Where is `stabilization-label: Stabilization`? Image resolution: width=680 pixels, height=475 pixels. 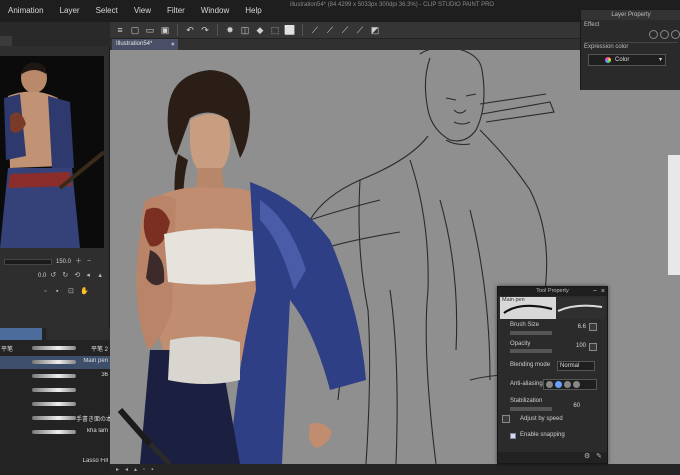
stabilization-label: Stabilization is located at coordinates (526, 401).